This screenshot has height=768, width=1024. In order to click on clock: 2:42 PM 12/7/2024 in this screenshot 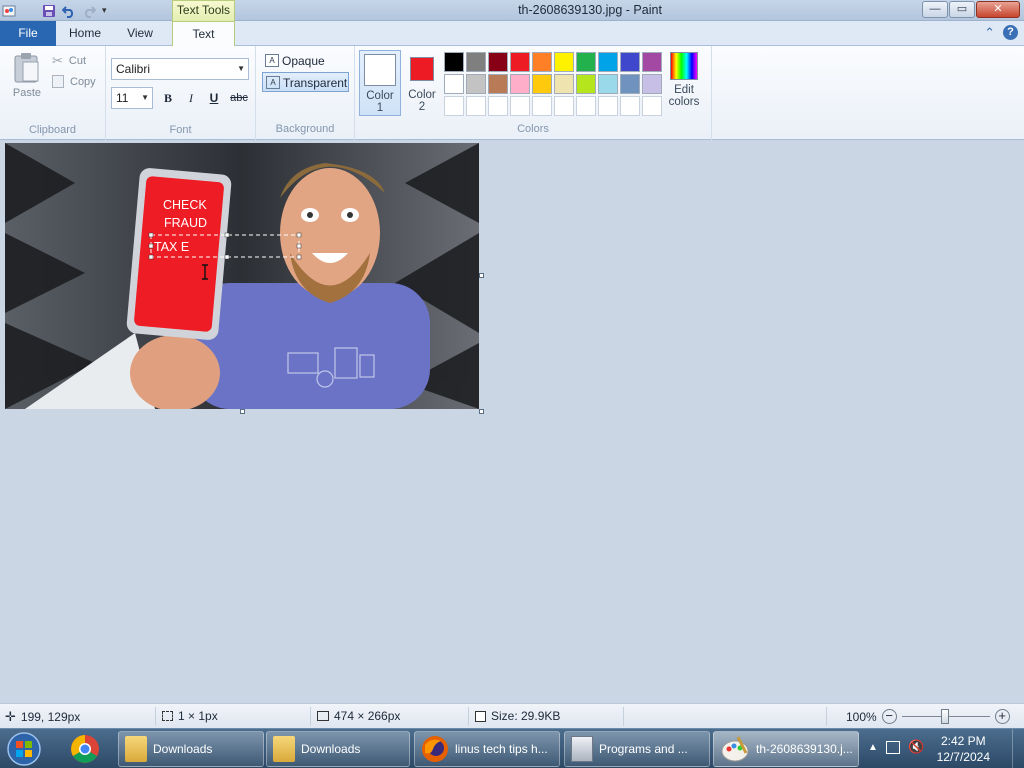, I will do `click(963, 749)`.